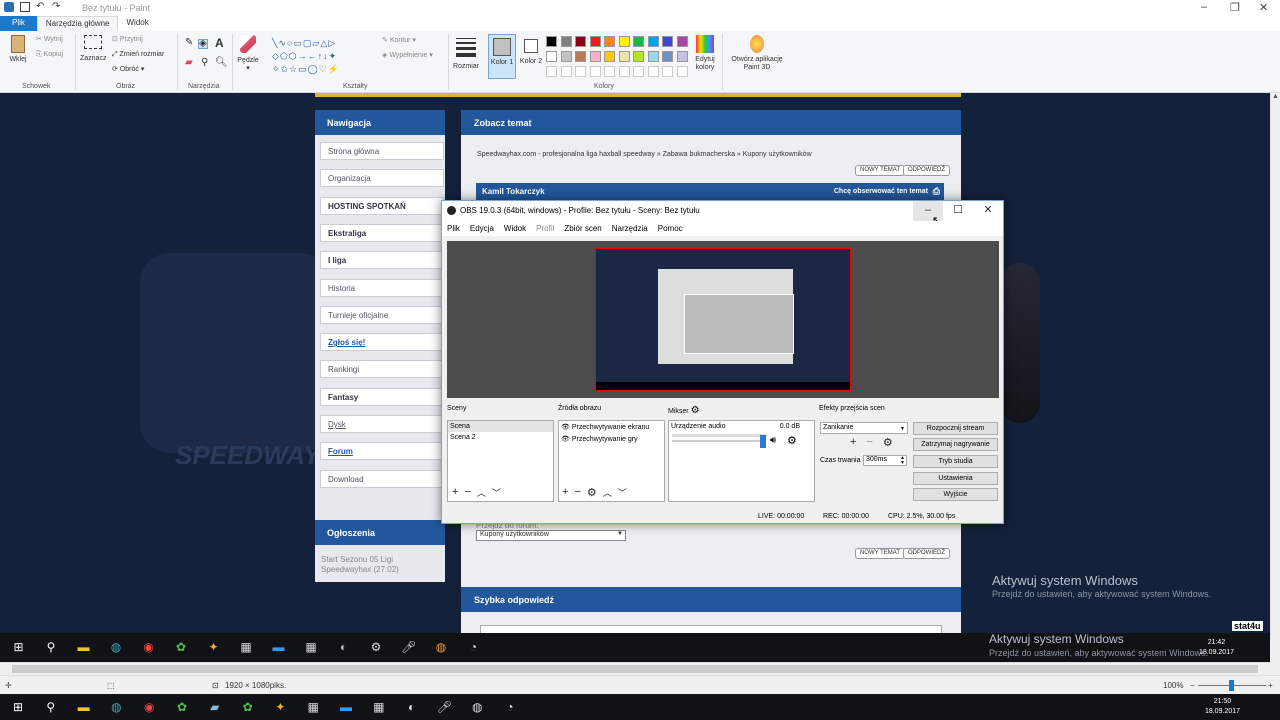 This screenshot has width=1280, height=720. What do you see at coordinates (955, 428) in the screenshot?
I see `start-stream-button: Rozpocznij stream` at bounding box center [955, 428].